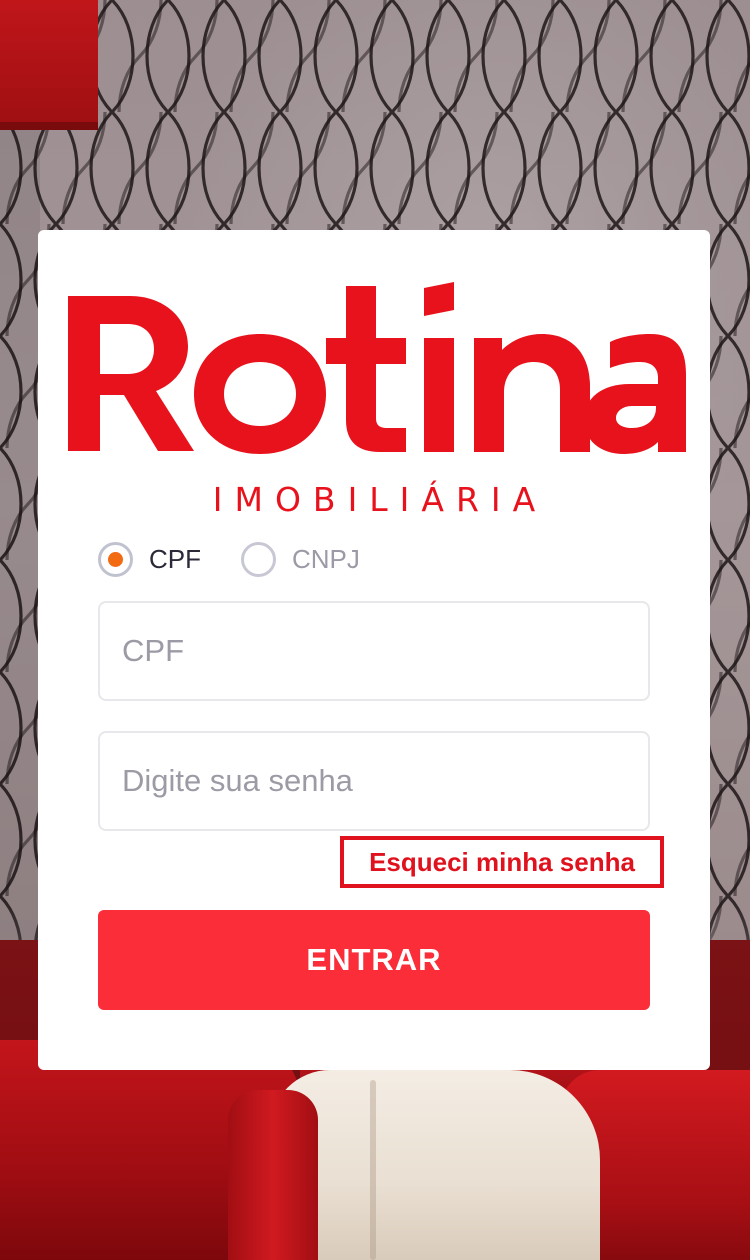 This screenshot has height=1260, width=750. Describe the element at coordinates (435, 1165) in the screenshot. I see `white-cushion` at that location.